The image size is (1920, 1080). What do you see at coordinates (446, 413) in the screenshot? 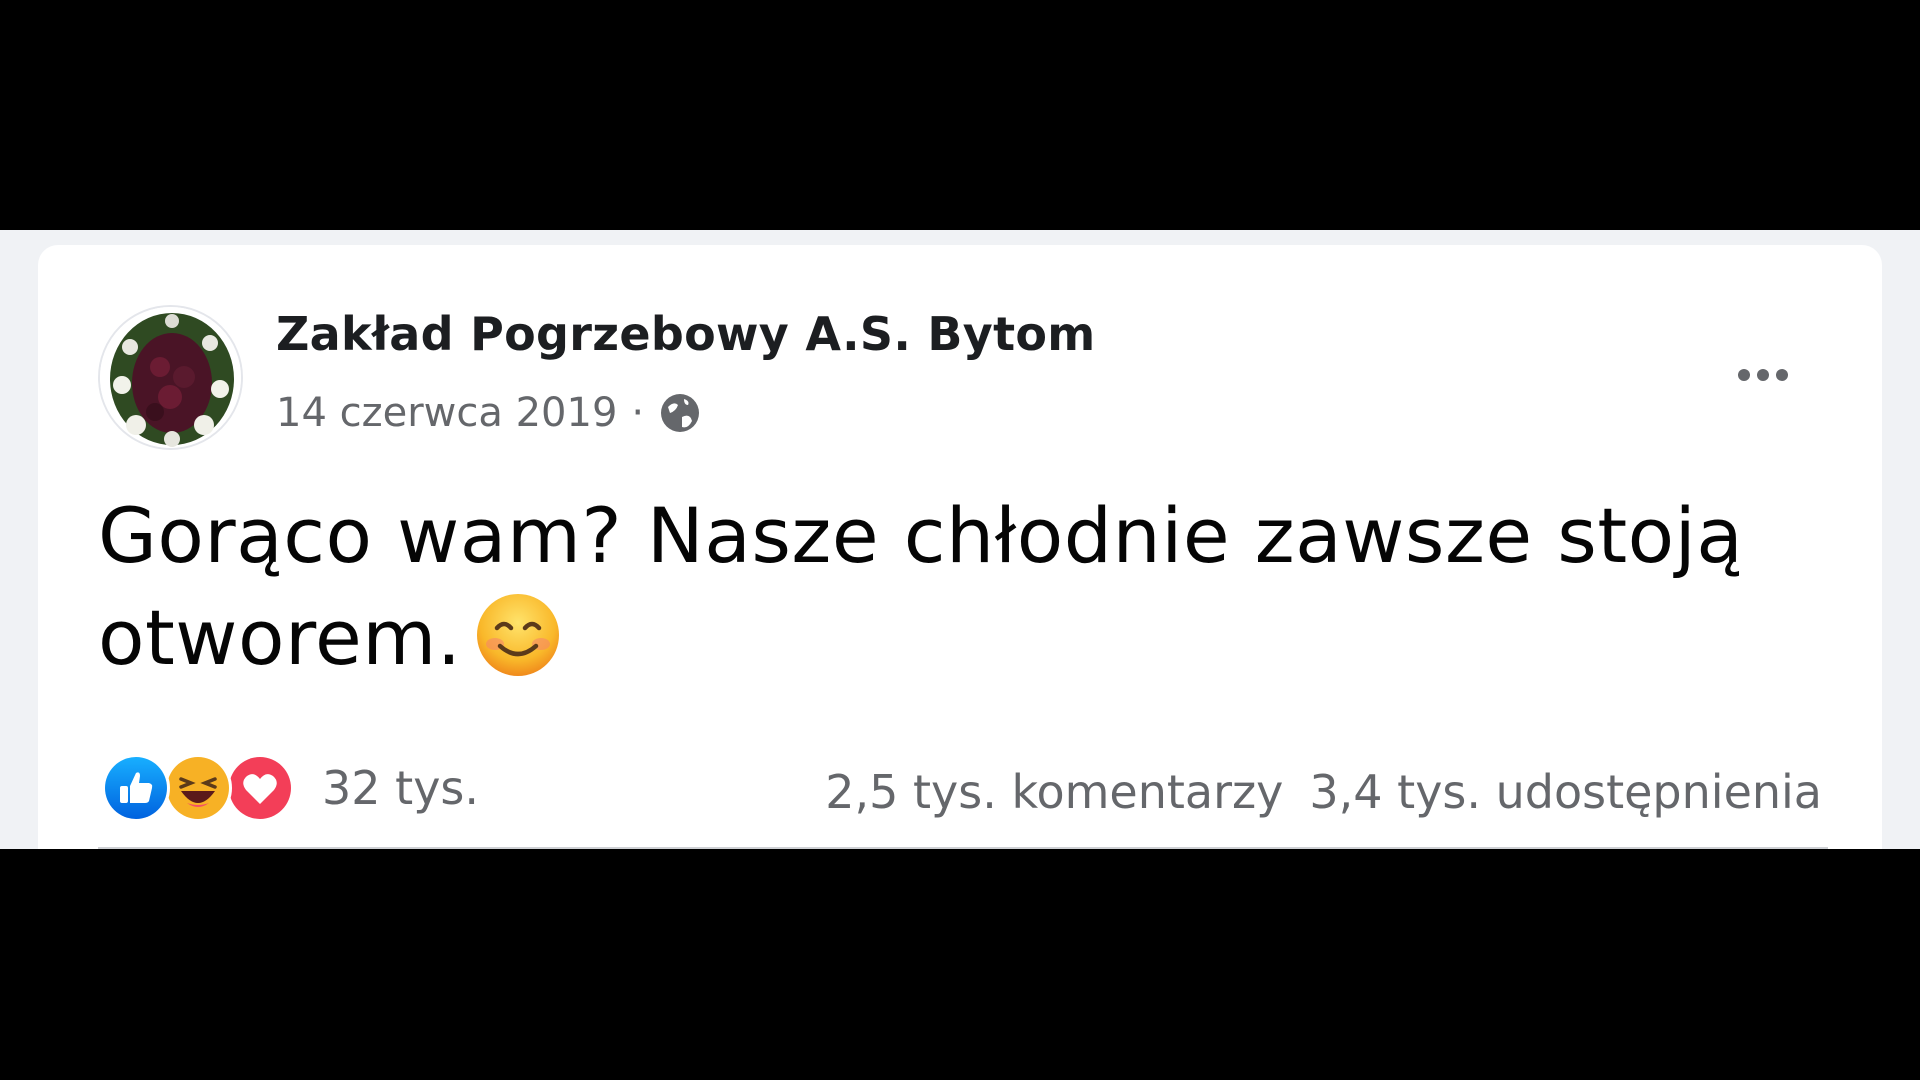
I see `post-date-link: 14 czerwca 2019` at bounding box center [446, 413].